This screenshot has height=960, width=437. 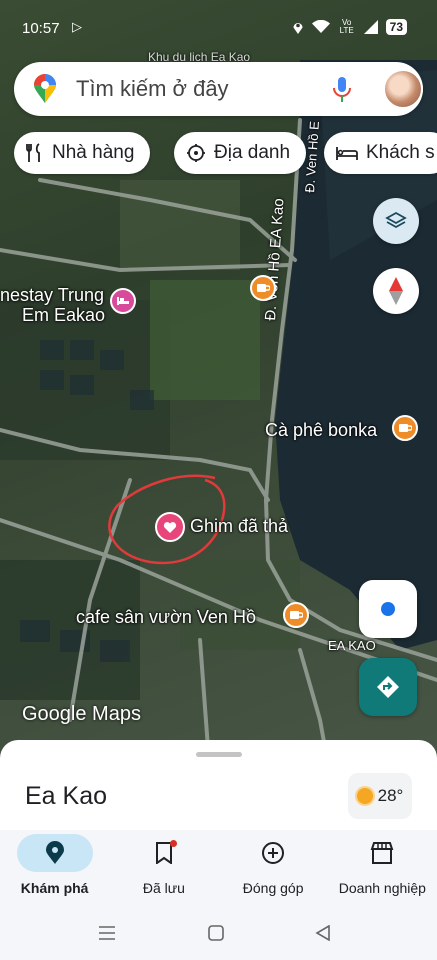 I want to click on status-time: 10:57, so click(x=41, y=28).